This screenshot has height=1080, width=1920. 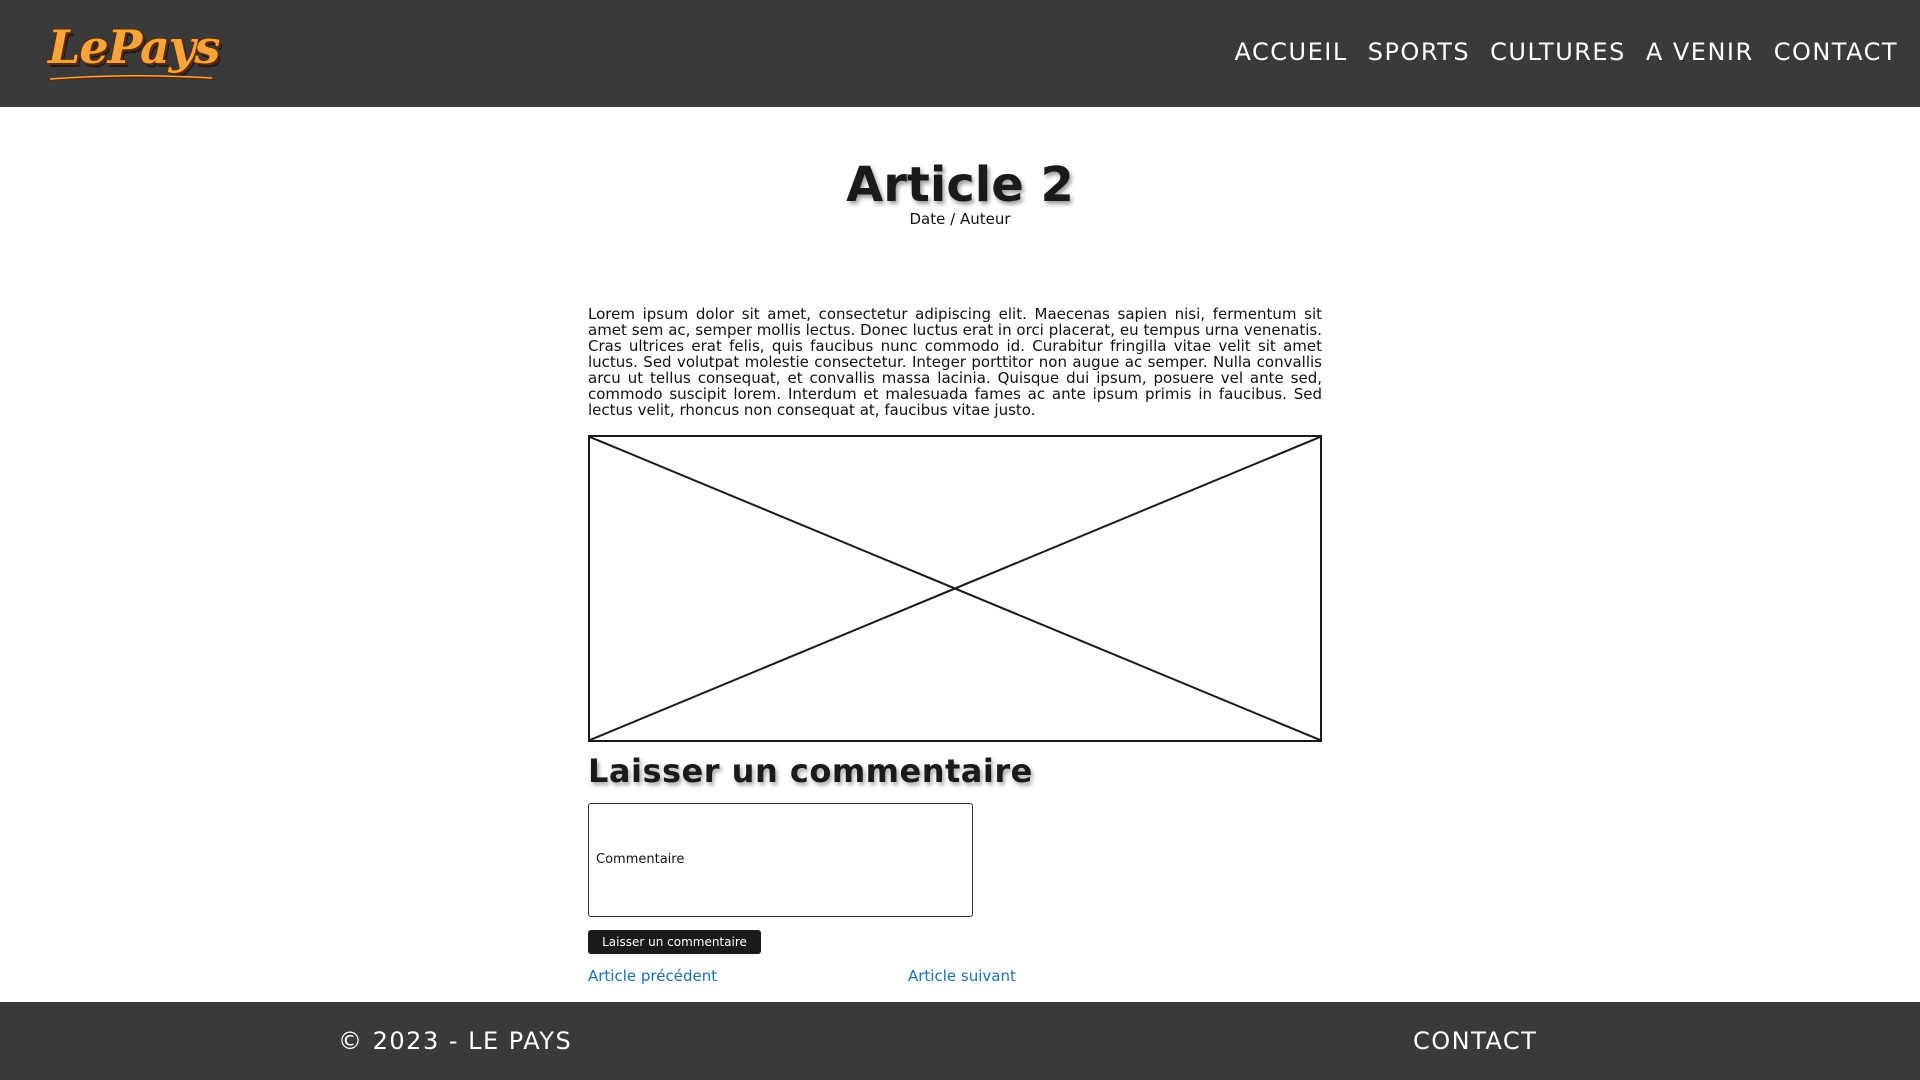 What do you see at coordinates (1291, 52) in the screenshot?
I see `nav-item-accueil: ACCUEIL` at bounding box center [1291, 52].